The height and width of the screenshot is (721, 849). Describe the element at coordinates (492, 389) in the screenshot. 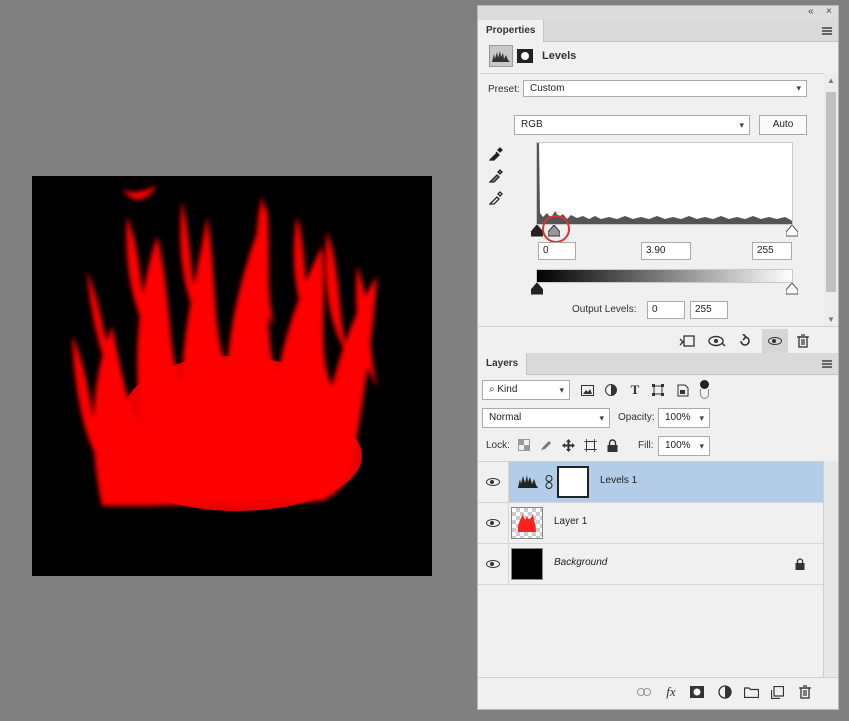

I see `search-icon: ⌕` at that location.